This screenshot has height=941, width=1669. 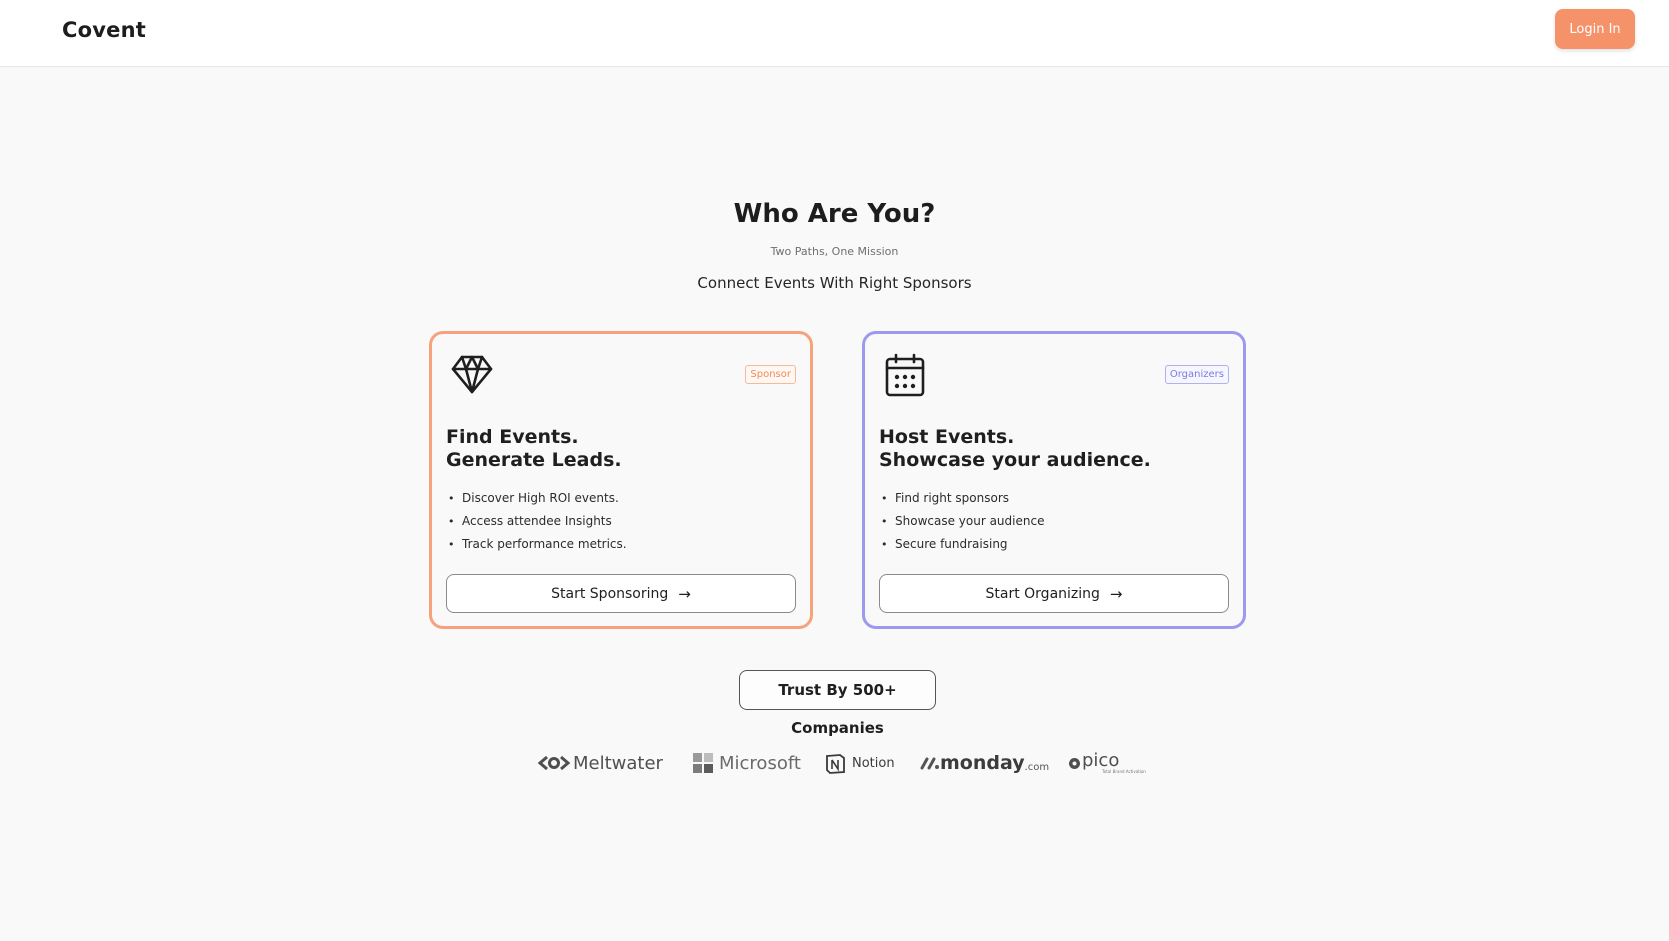 I want to click on sponsor-badge: Sponsor, so click(x=770, y=374).